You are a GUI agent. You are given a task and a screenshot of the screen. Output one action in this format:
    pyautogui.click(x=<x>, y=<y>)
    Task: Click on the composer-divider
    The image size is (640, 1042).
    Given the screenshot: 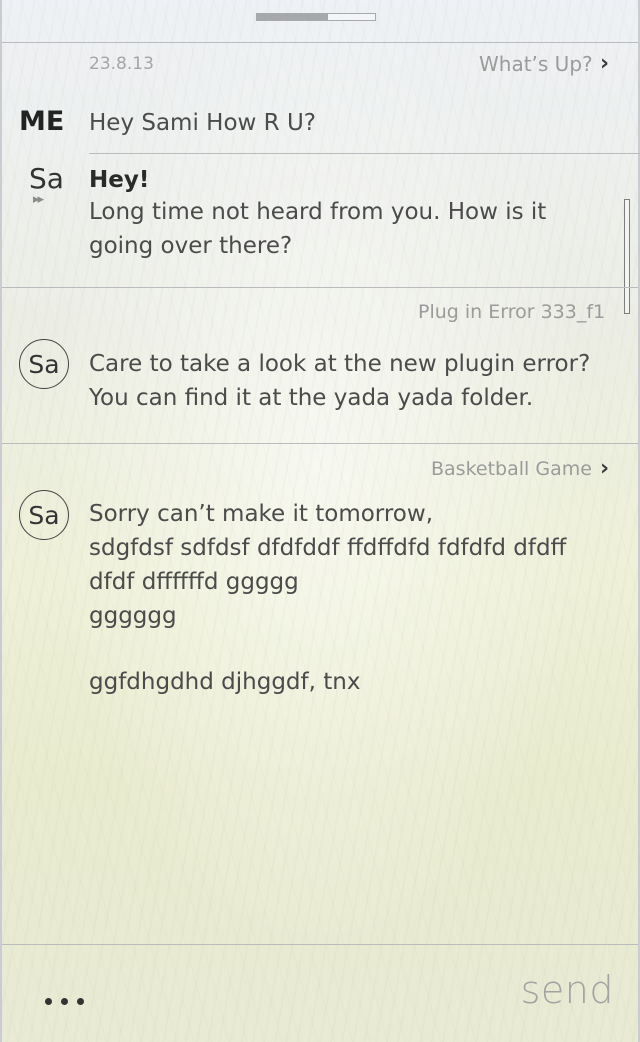 What is the action you would take?
    pyautogui.click(x=320, y=944)
    